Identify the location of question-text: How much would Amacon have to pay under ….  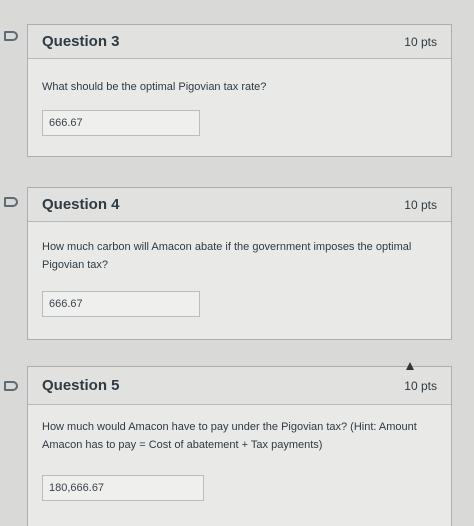
(229, 436).